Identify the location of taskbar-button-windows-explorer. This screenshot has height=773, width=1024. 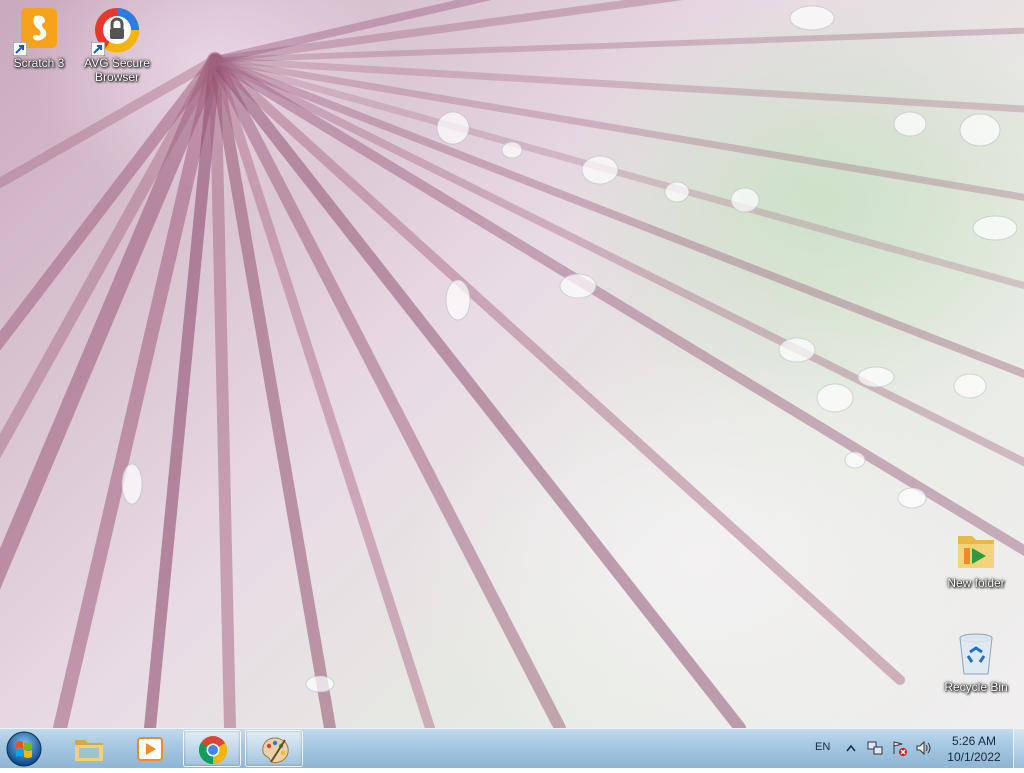
(89, 748).